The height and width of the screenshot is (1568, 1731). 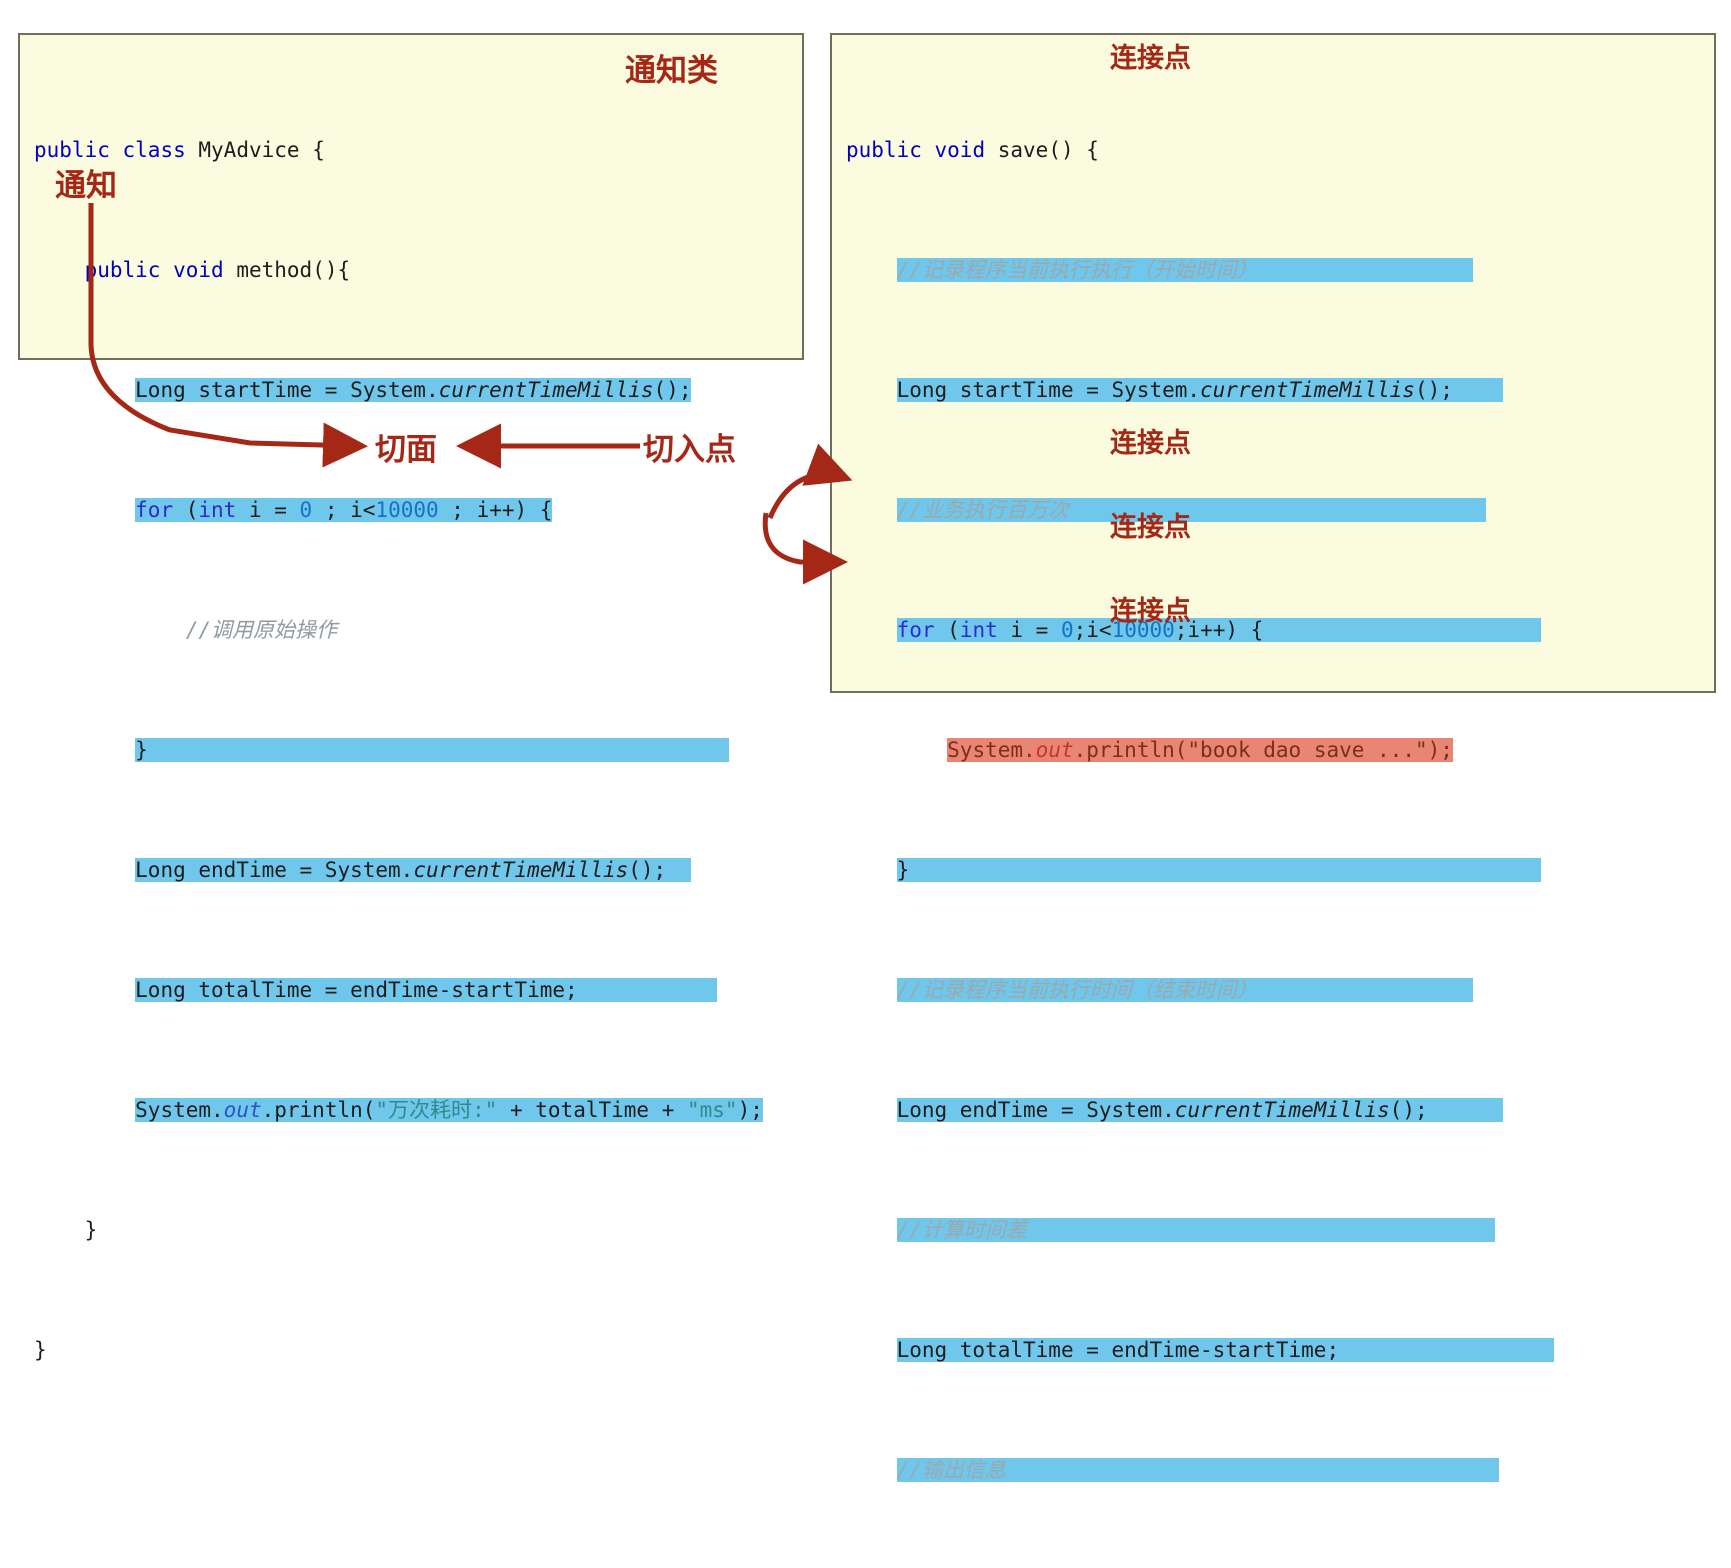 I want to click on code-line: //记录程序当前执行时间（结束时间）, so click(x=1184, y=990).